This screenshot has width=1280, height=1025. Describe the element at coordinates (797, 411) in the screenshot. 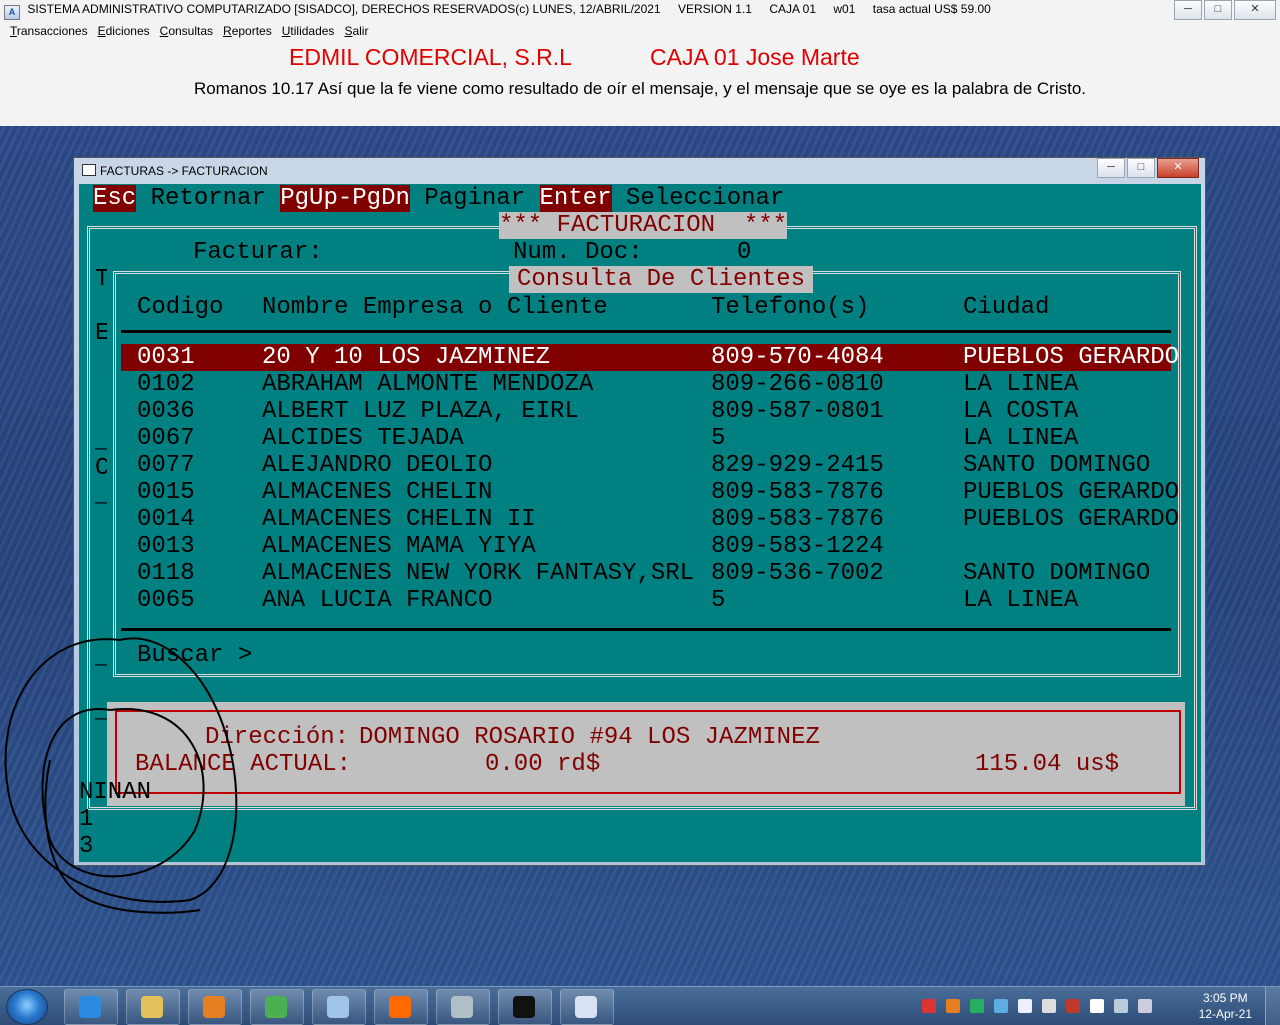

I see `table-cell-phone: 809-587-0801` at that location.